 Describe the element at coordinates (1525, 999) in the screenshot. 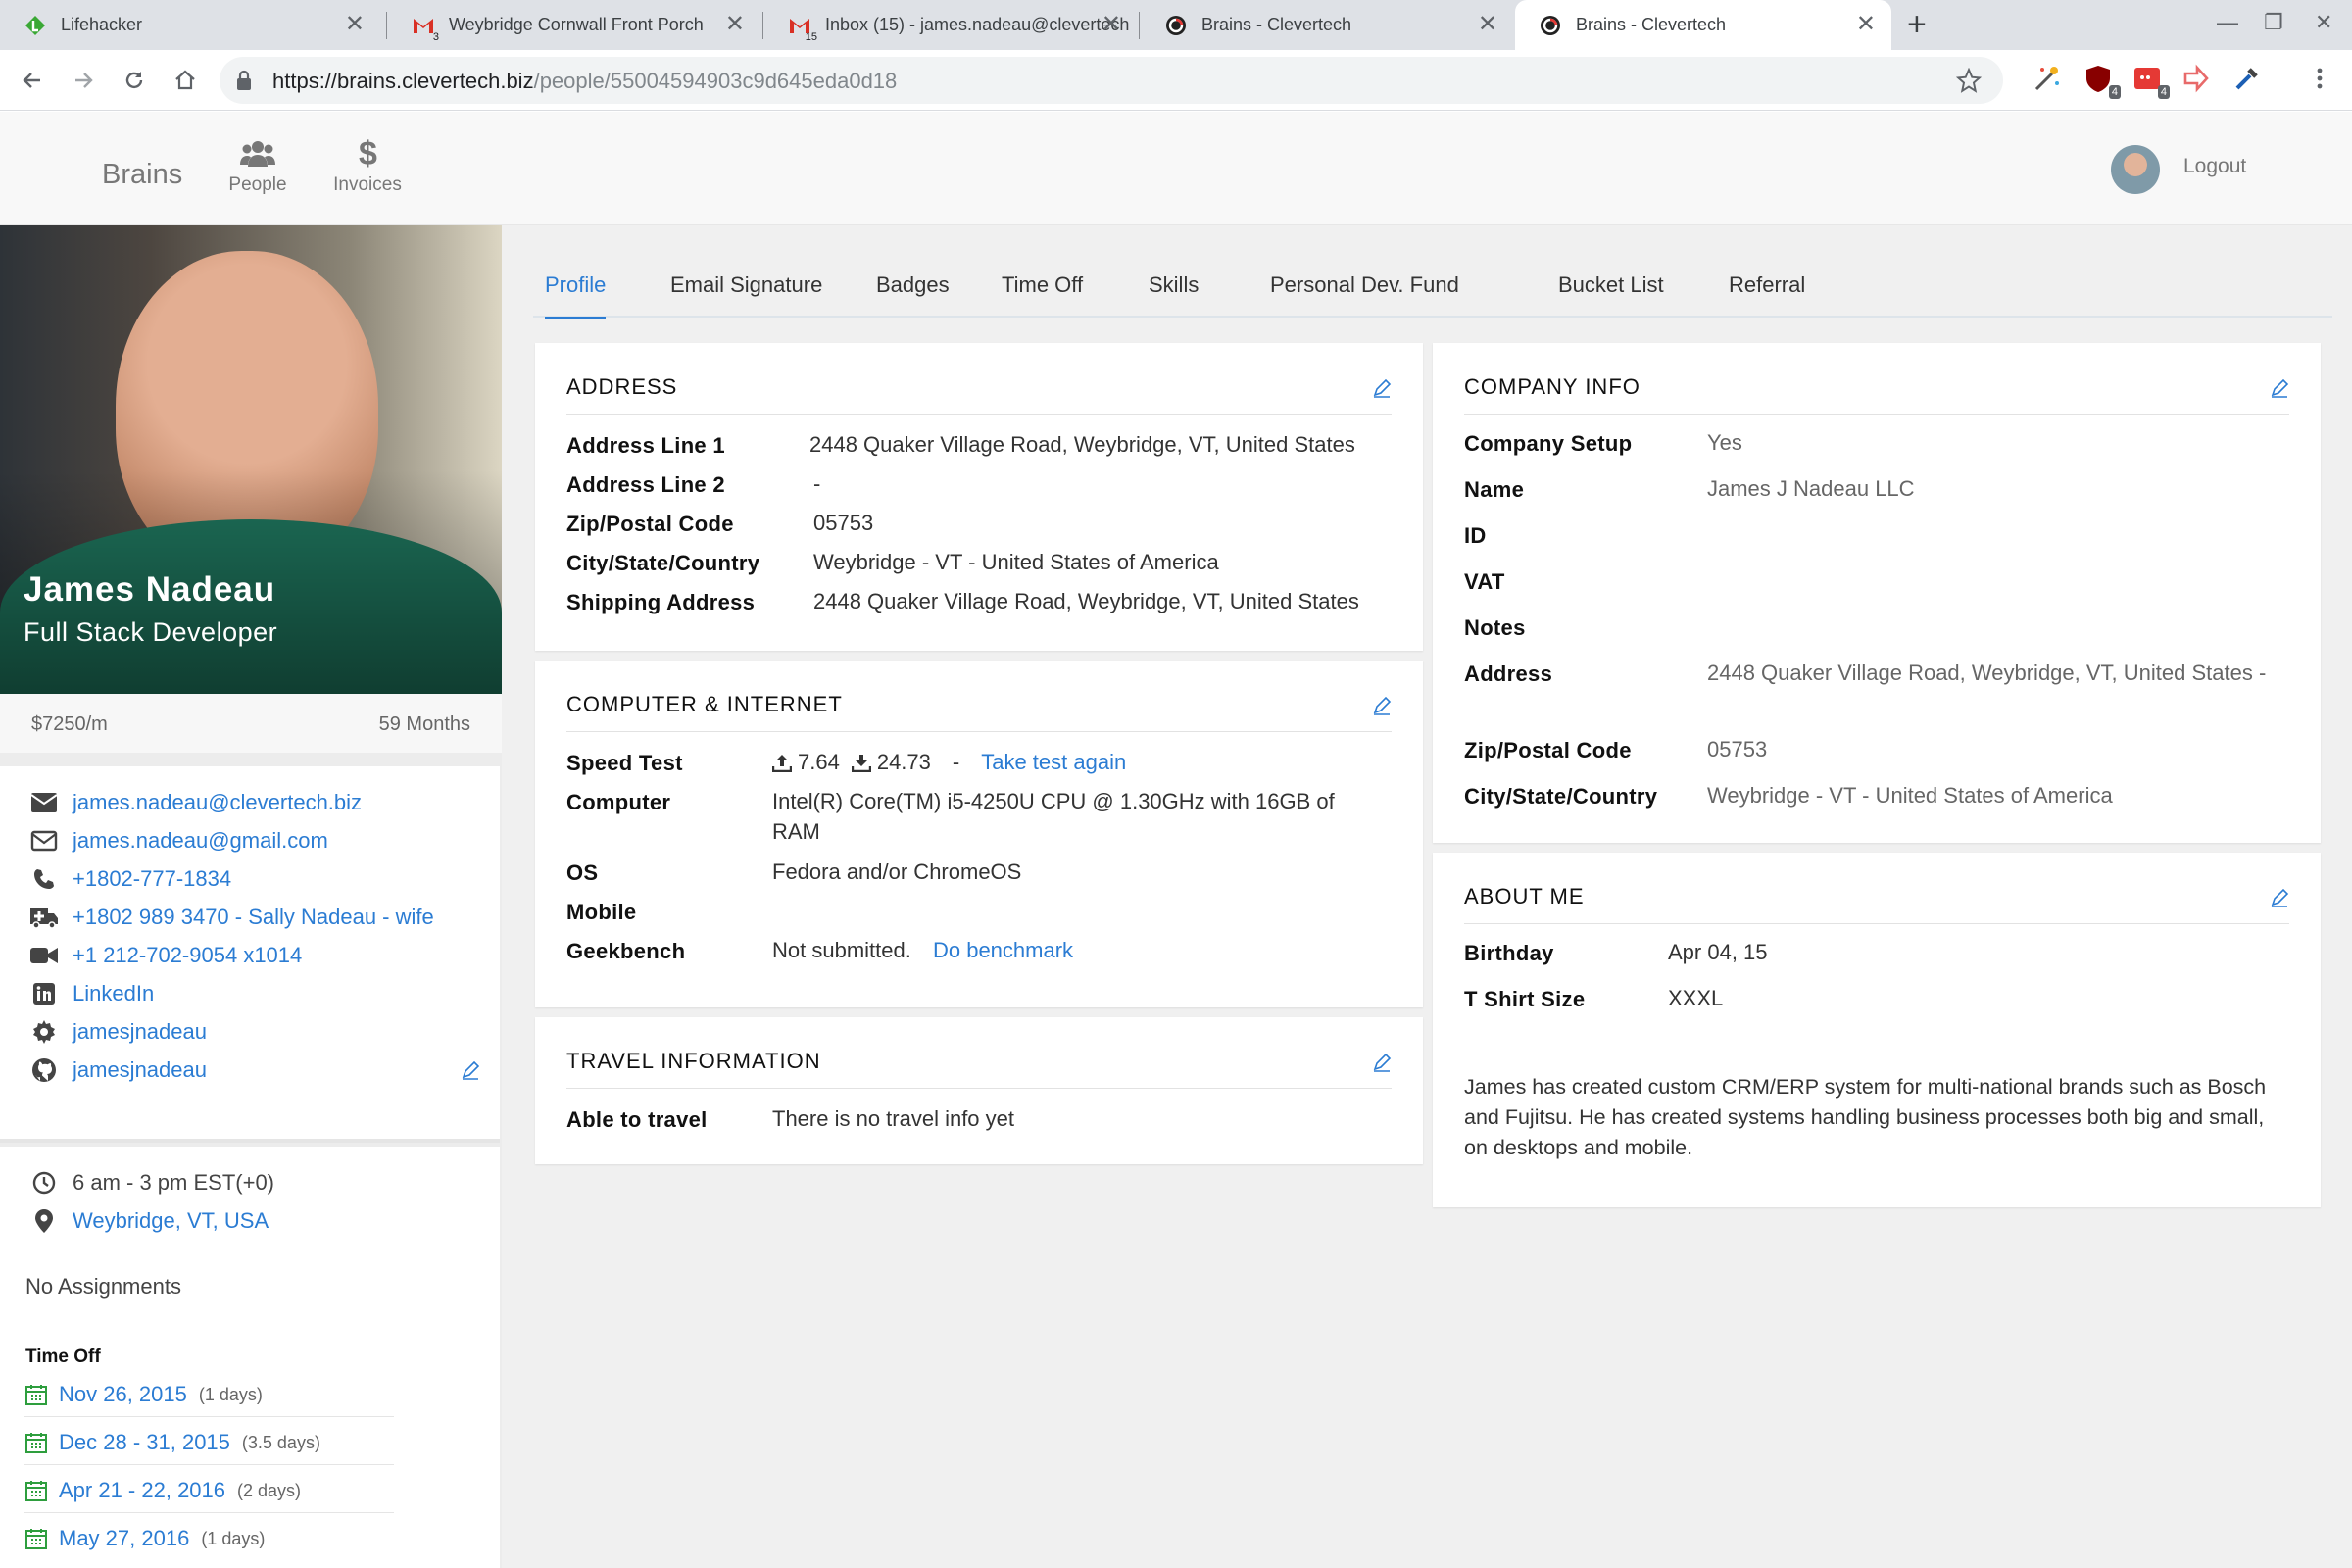

I see `field-label: T Shirt Size` at that location.